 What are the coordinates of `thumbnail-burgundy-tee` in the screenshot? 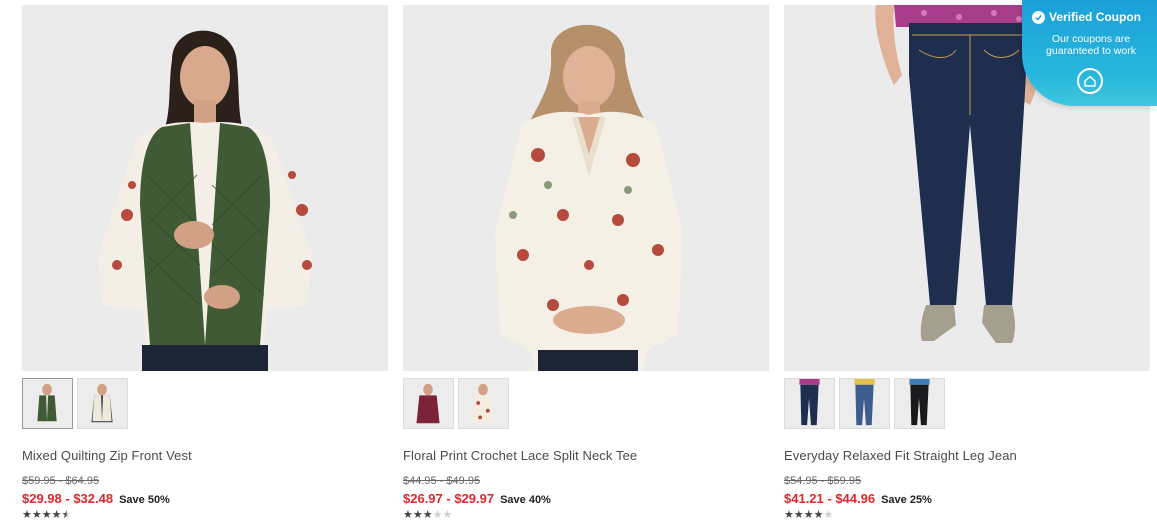 It's located at (428, 403).